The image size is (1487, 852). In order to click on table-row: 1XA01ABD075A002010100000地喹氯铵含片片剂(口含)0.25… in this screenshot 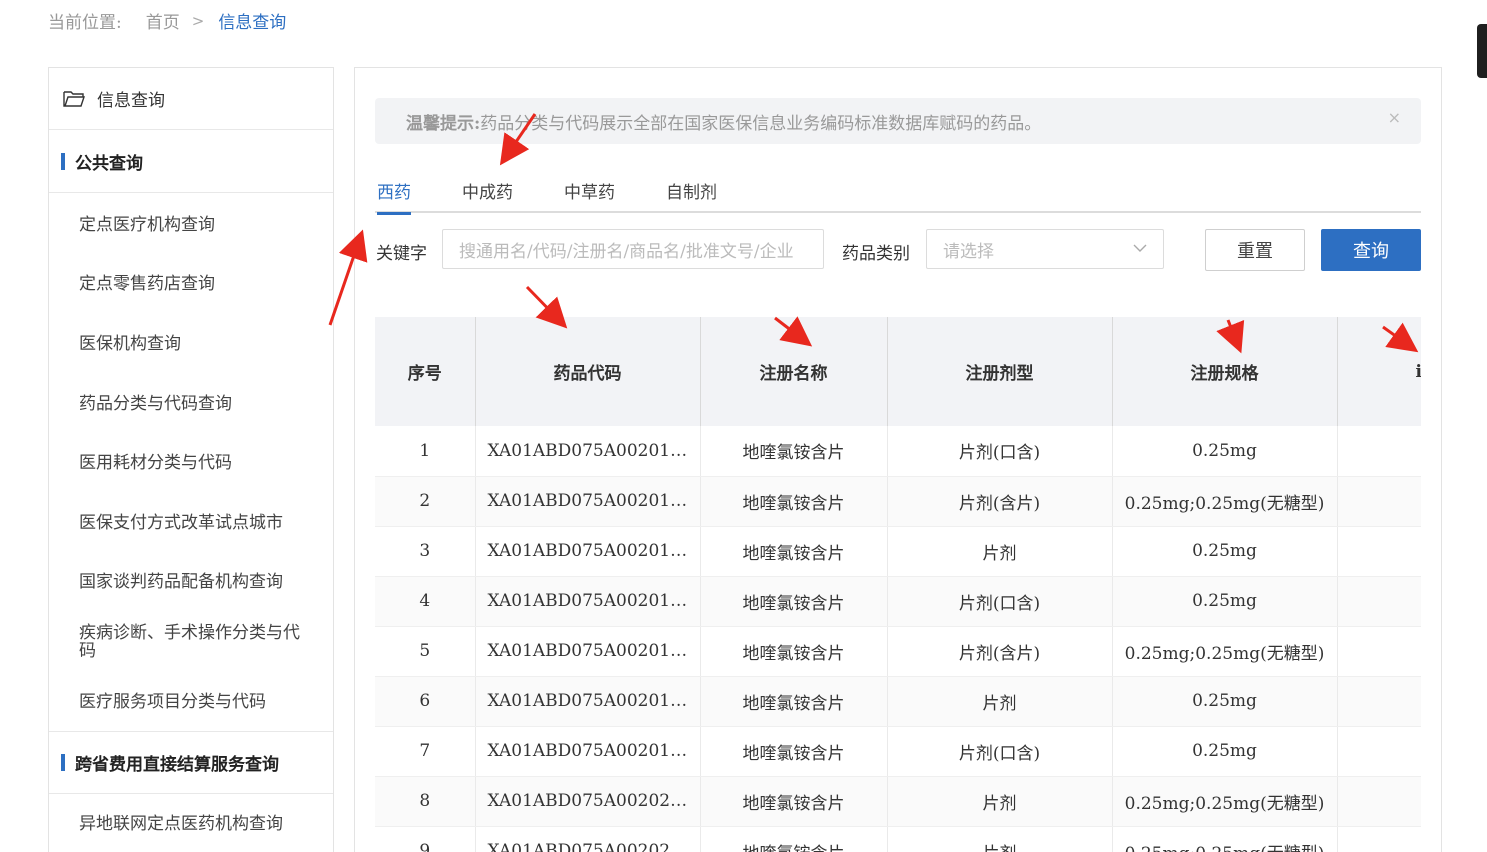, I will do `click(898, 451)`.